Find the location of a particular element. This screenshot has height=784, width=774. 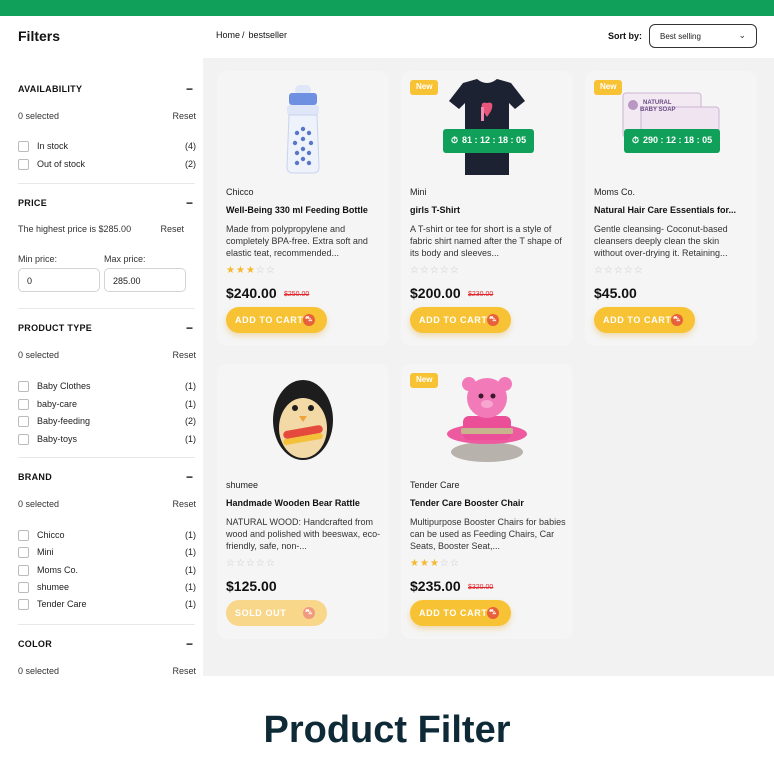

countdown-timer: ⏱ 81 : 12 : 18 : 05 is located at coordinates (489, 141).